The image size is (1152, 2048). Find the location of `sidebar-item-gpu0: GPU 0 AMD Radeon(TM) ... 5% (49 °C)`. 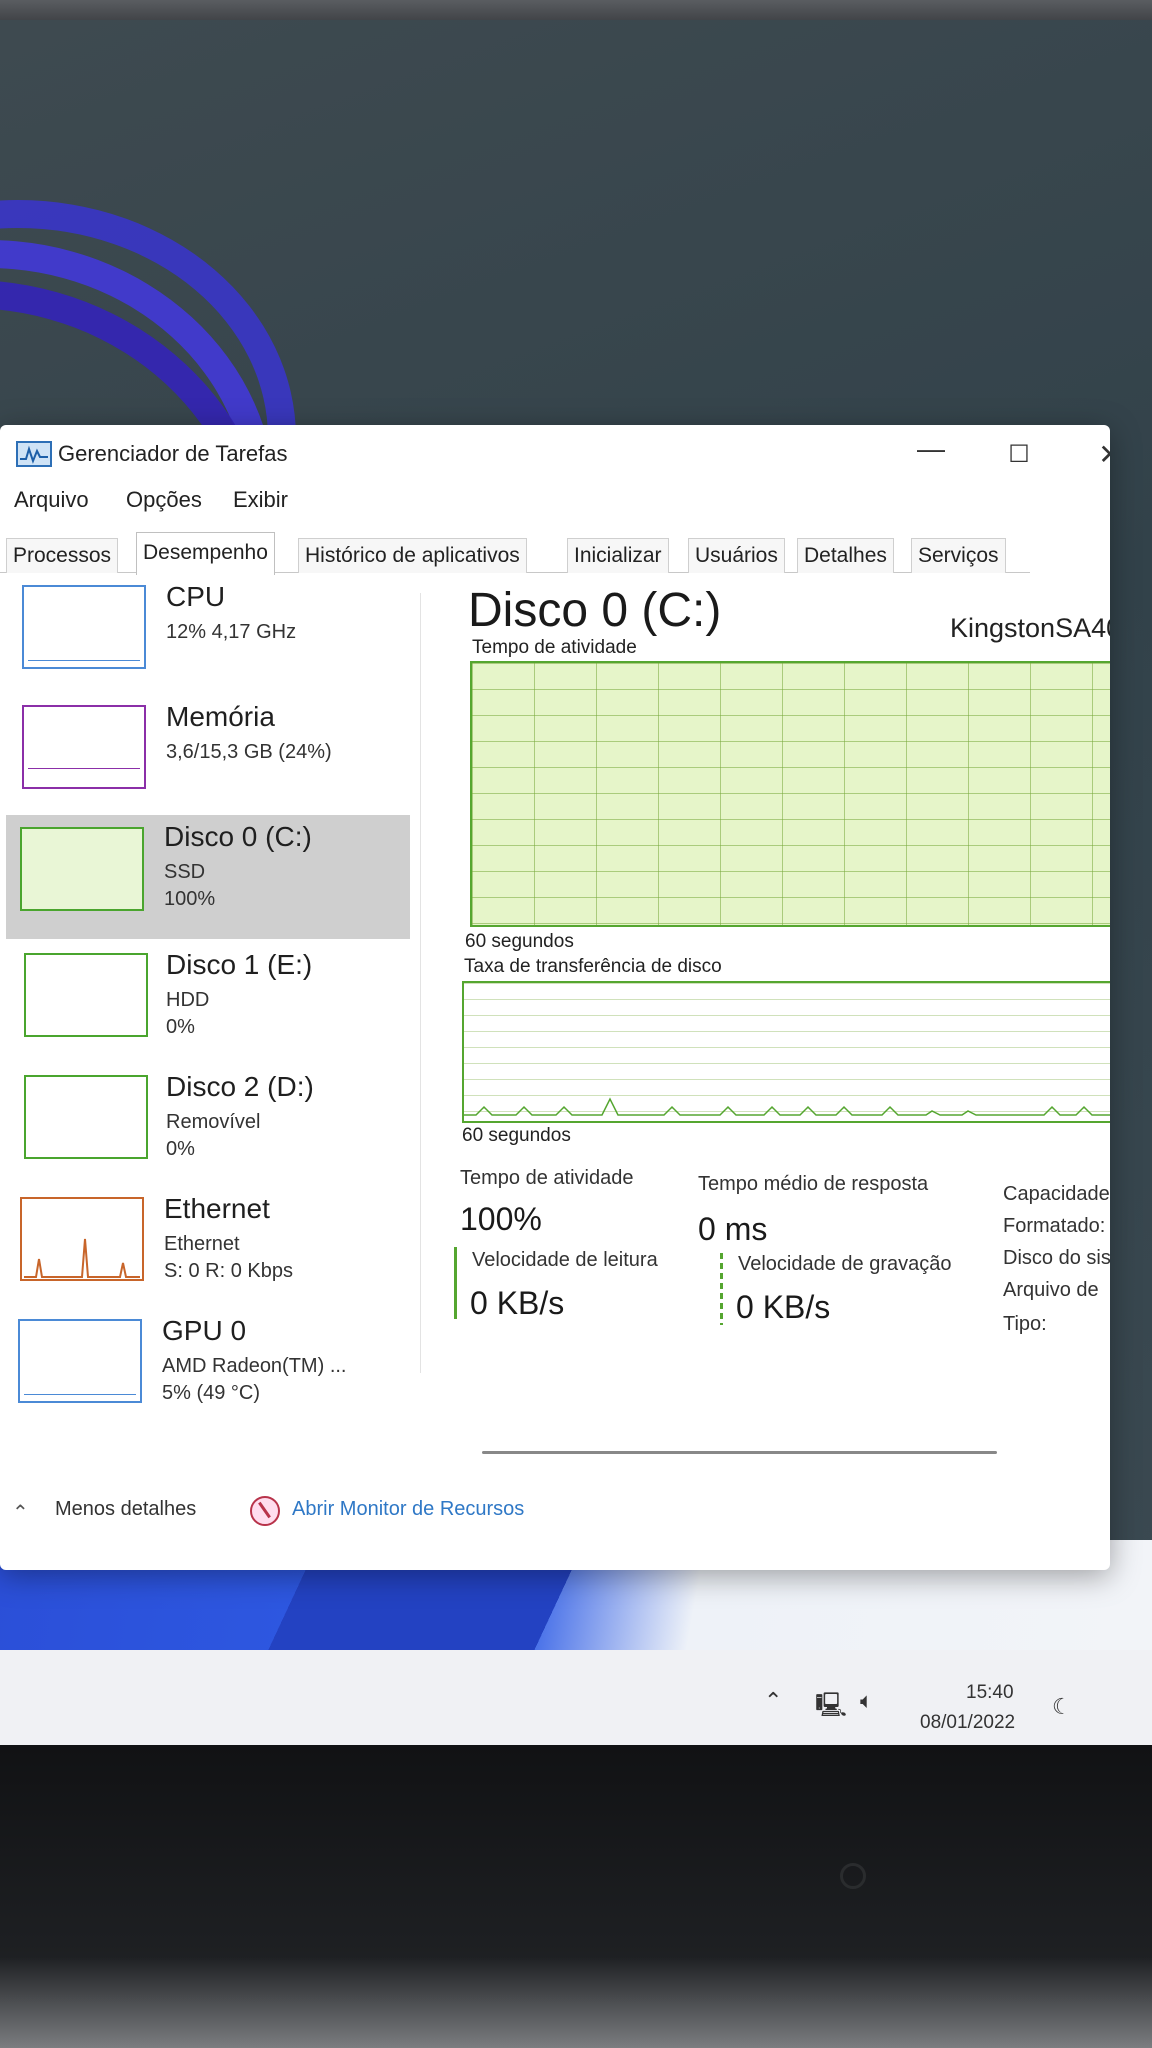

sidebar-item-gpu0: GPU 0 AMD Radeon(TM) ... 5% (49 °C) is located at coordinates (208, 1368).